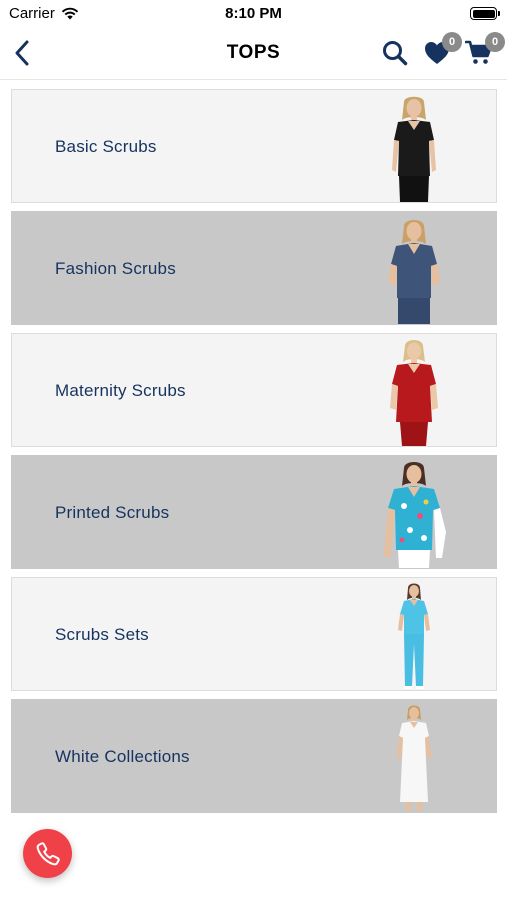  I want to click on category-card-white-collections: White Collections, so click(254, 756).